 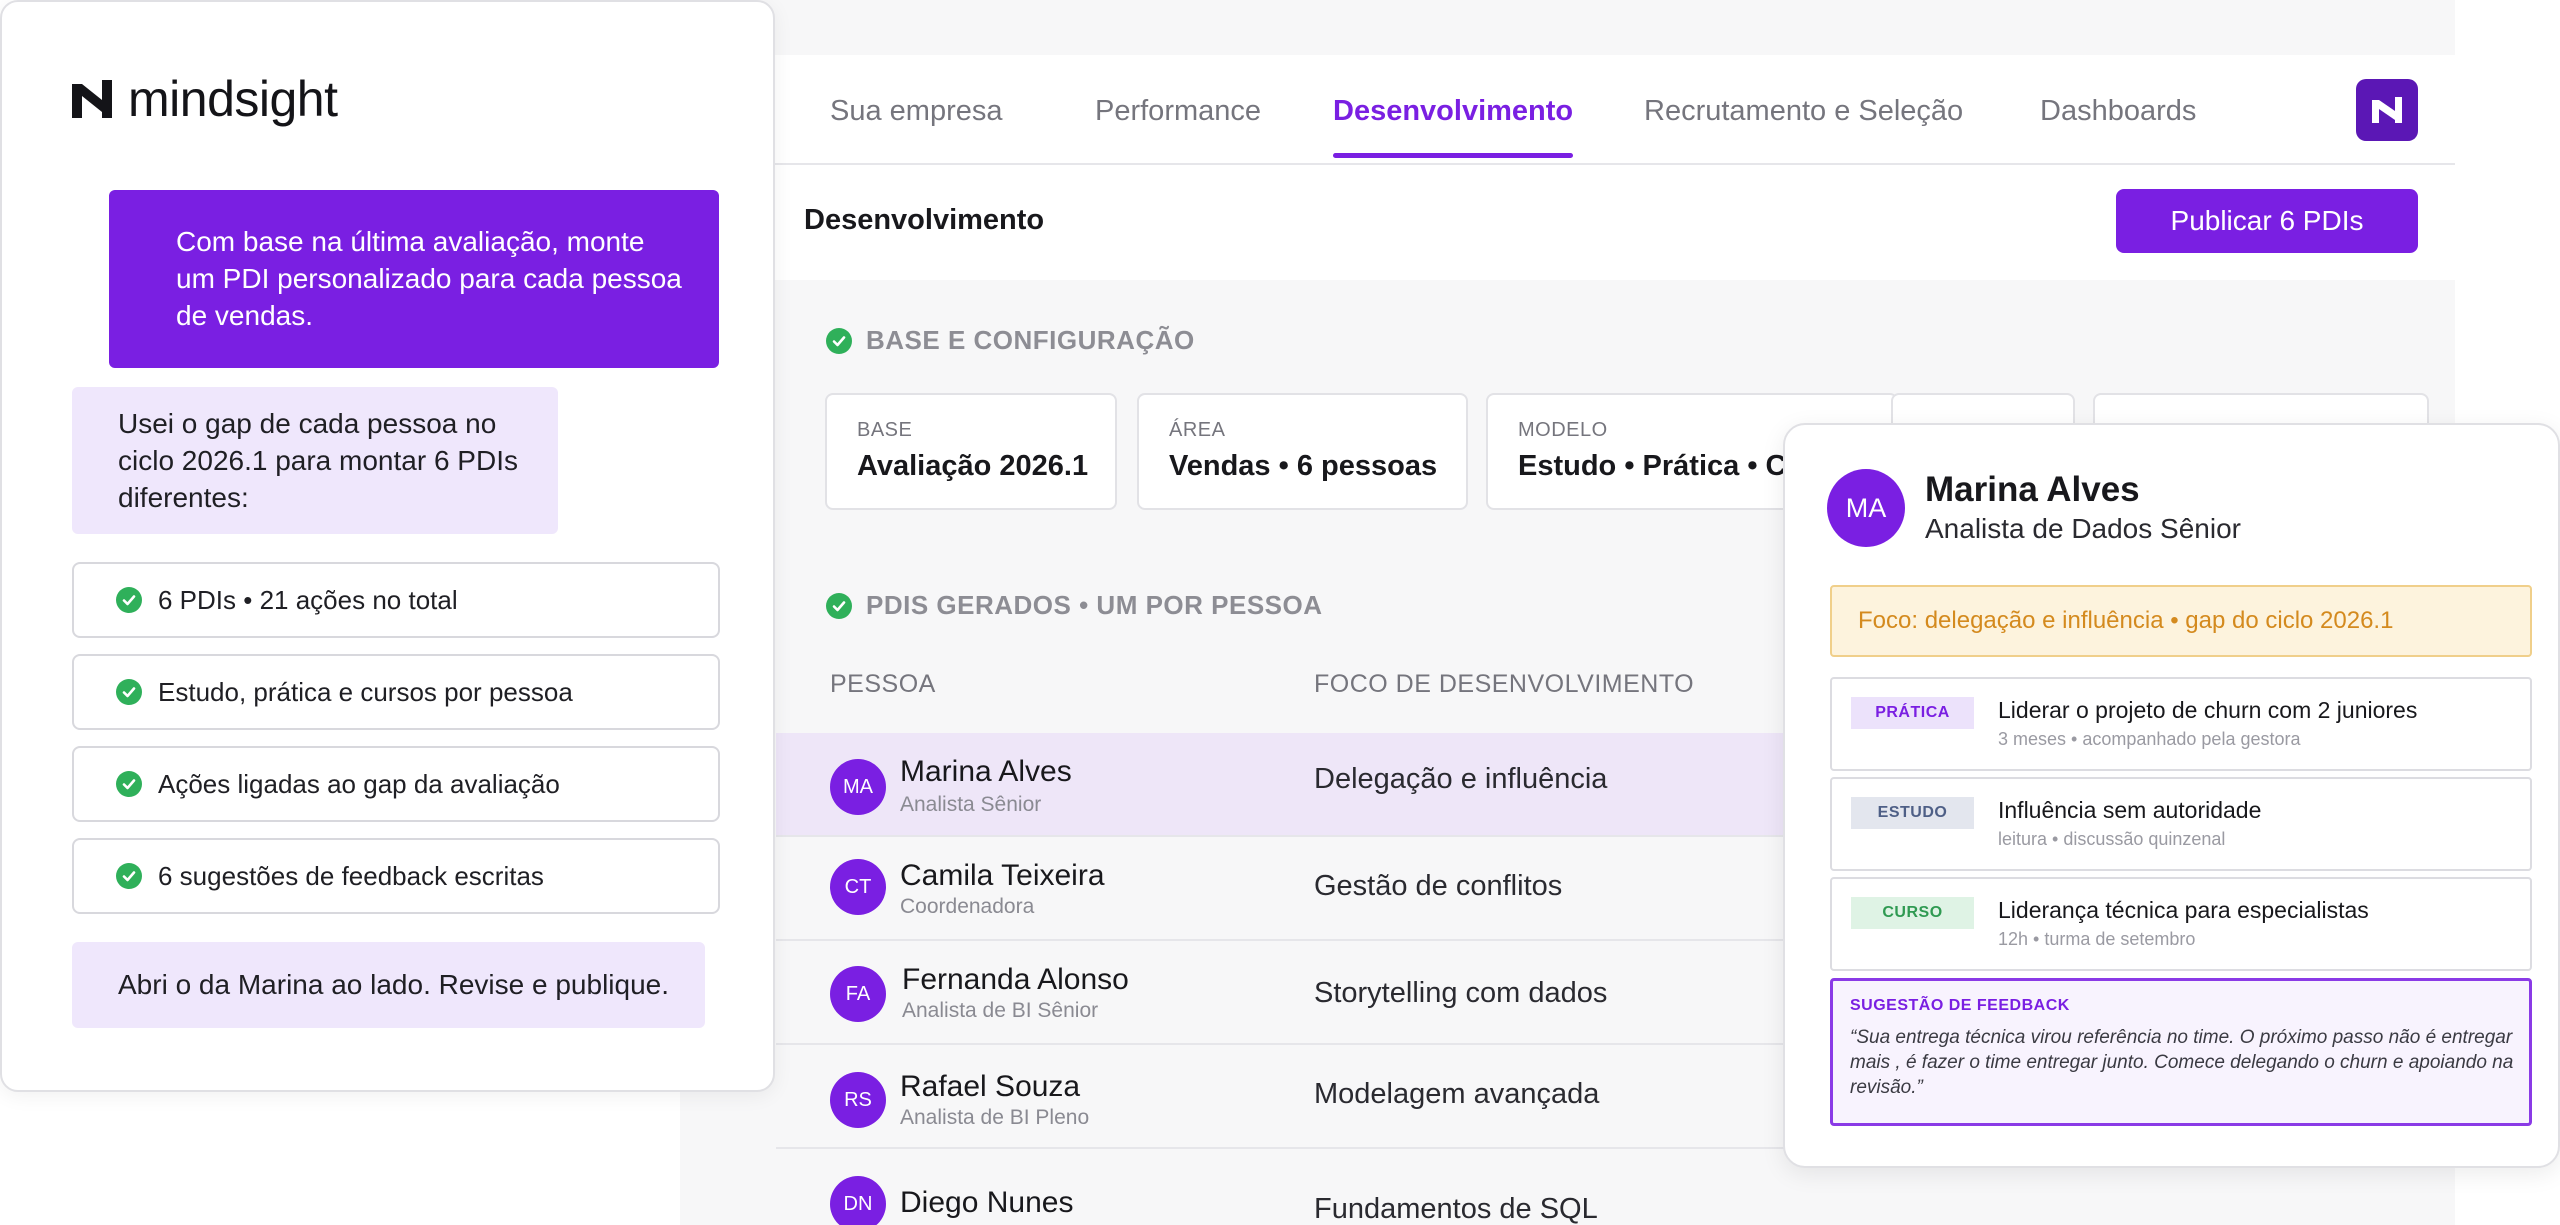 What do you see at coordinates (92, 99) in the screenshot?
I see `mindsight-logo-icon` at bounding box center [92, 99].